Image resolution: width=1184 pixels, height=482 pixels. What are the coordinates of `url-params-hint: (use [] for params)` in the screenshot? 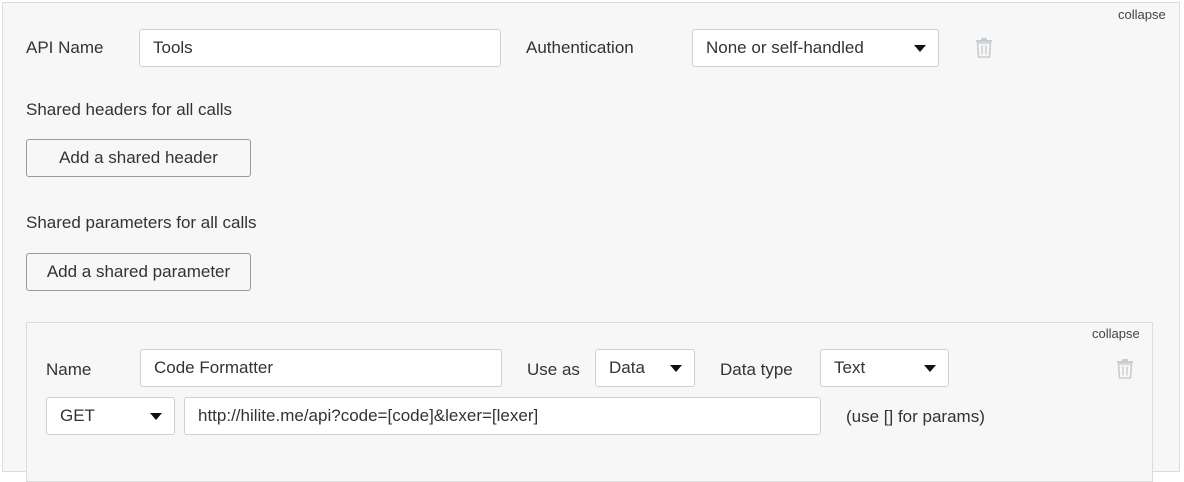 It's located at (915, 416).